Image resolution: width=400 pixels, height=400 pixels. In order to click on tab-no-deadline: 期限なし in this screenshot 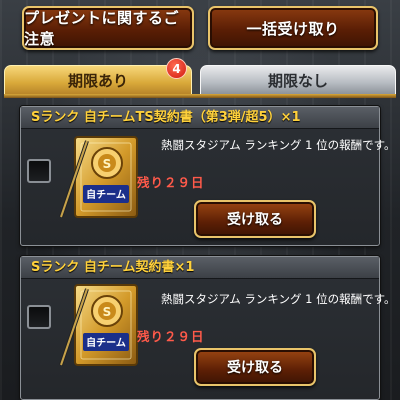, I will do `click(298, 80)`.